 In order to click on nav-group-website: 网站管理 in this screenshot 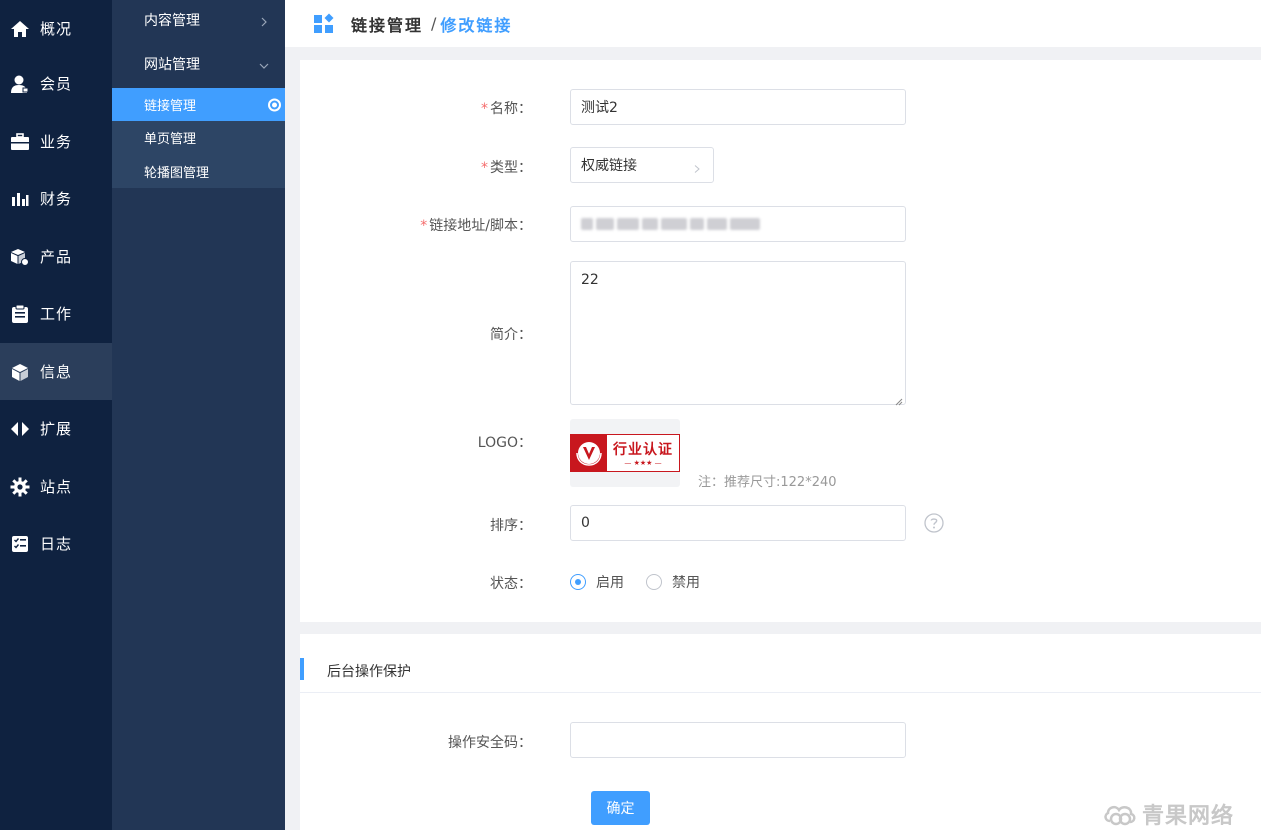, I will do `click(198, 64)`.